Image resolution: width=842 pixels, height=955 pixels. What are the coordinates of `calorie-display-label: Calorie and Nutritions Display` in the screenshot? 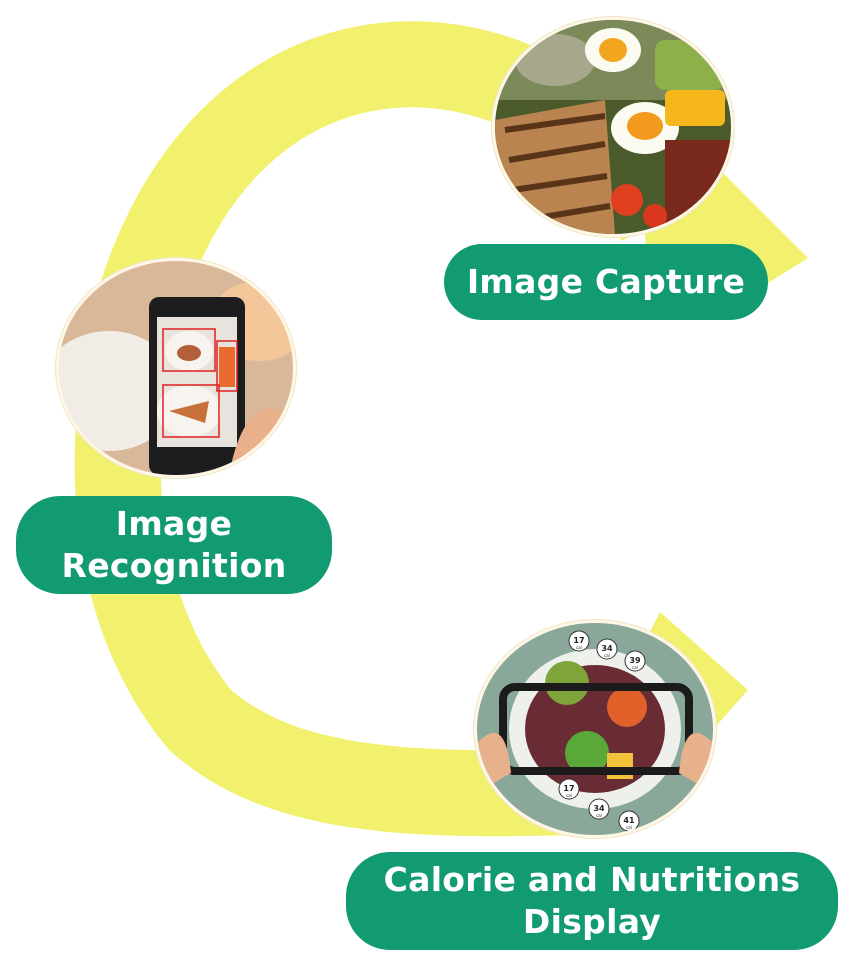 It's located at (592, 901).